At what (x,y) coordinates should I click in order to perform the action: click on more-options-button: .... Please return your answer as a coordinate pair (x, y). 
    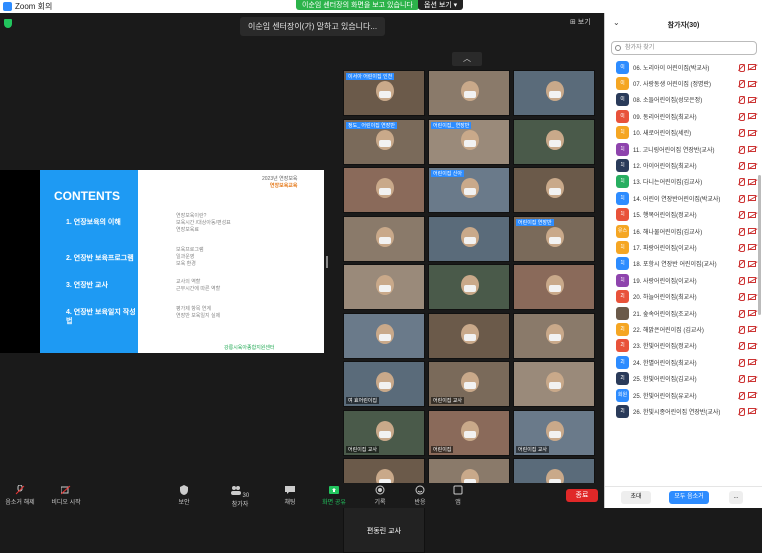
    Looking at the image, I should click on (736, 497).